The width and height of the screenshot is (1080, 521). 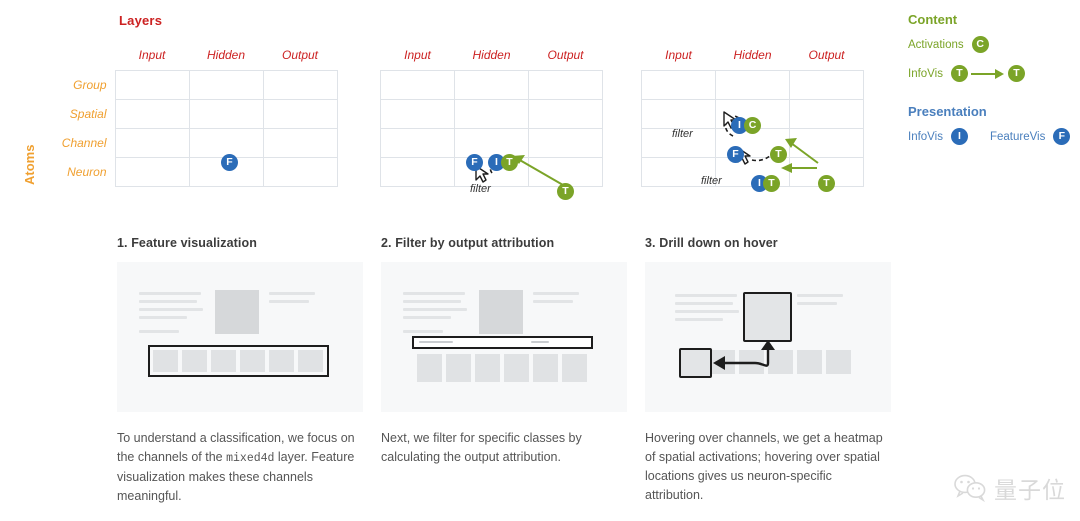 What do you see at coordinates (778, 154) in the screenshot?
I see `node-attribution-channel-output: T` at bounding box center [778, 154].